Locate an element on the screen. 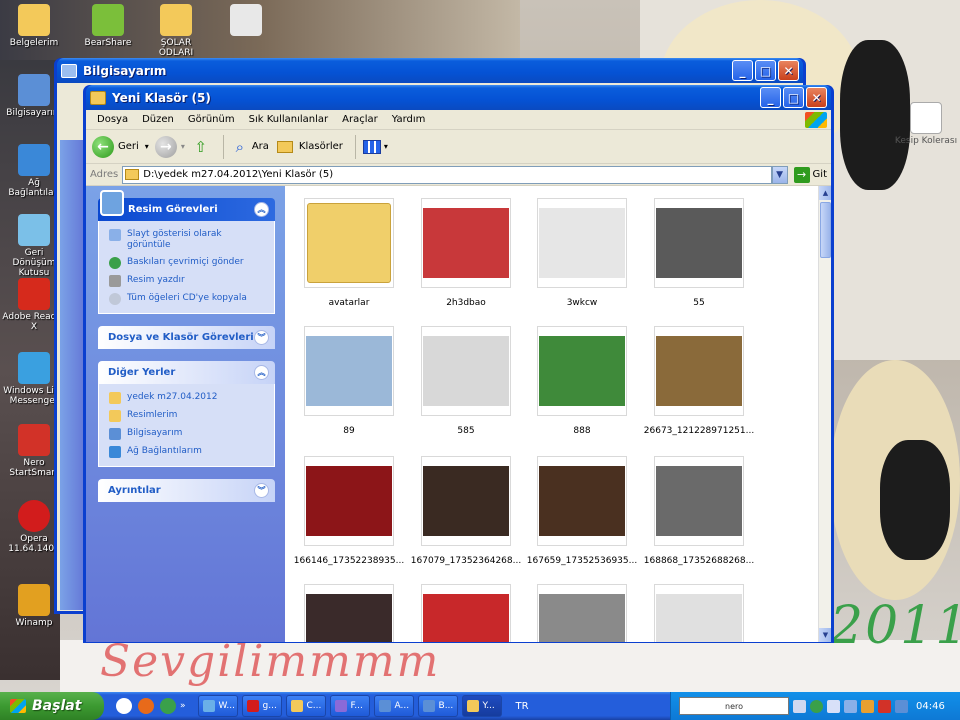  task-print: Resim yazdır is located at coordinates (187, 281).